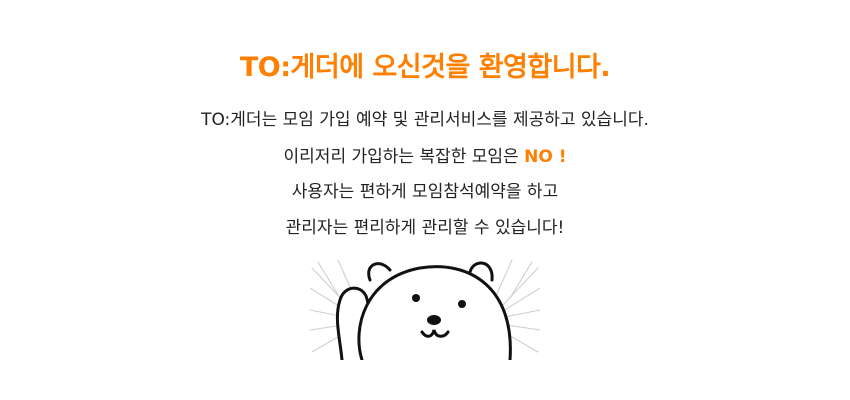  I want to click on complexity-text: 이리저리 가입하는 복잡한 모임은, so click(404, 157).